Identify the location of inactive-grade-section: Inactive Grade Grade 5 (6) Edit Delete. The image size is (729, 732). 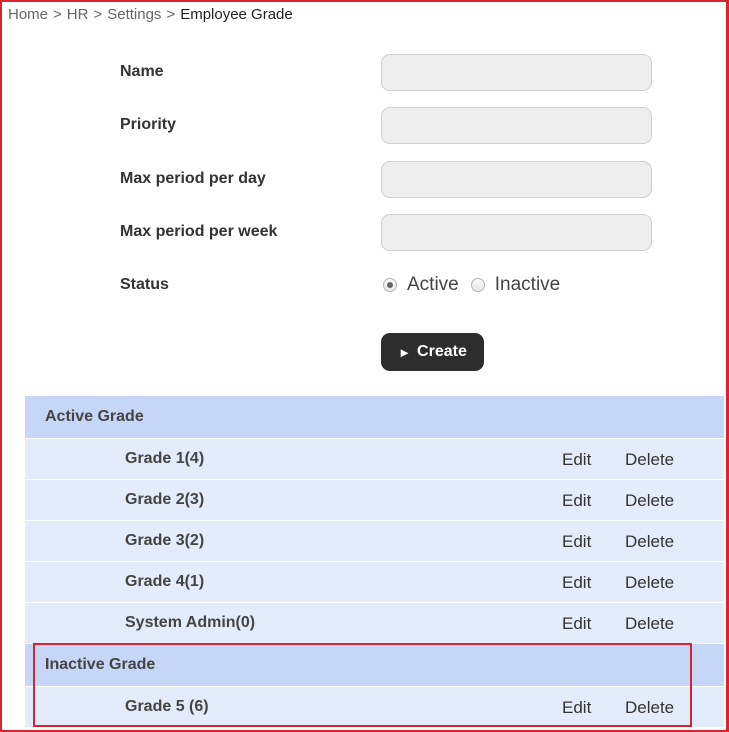
(374, 685).